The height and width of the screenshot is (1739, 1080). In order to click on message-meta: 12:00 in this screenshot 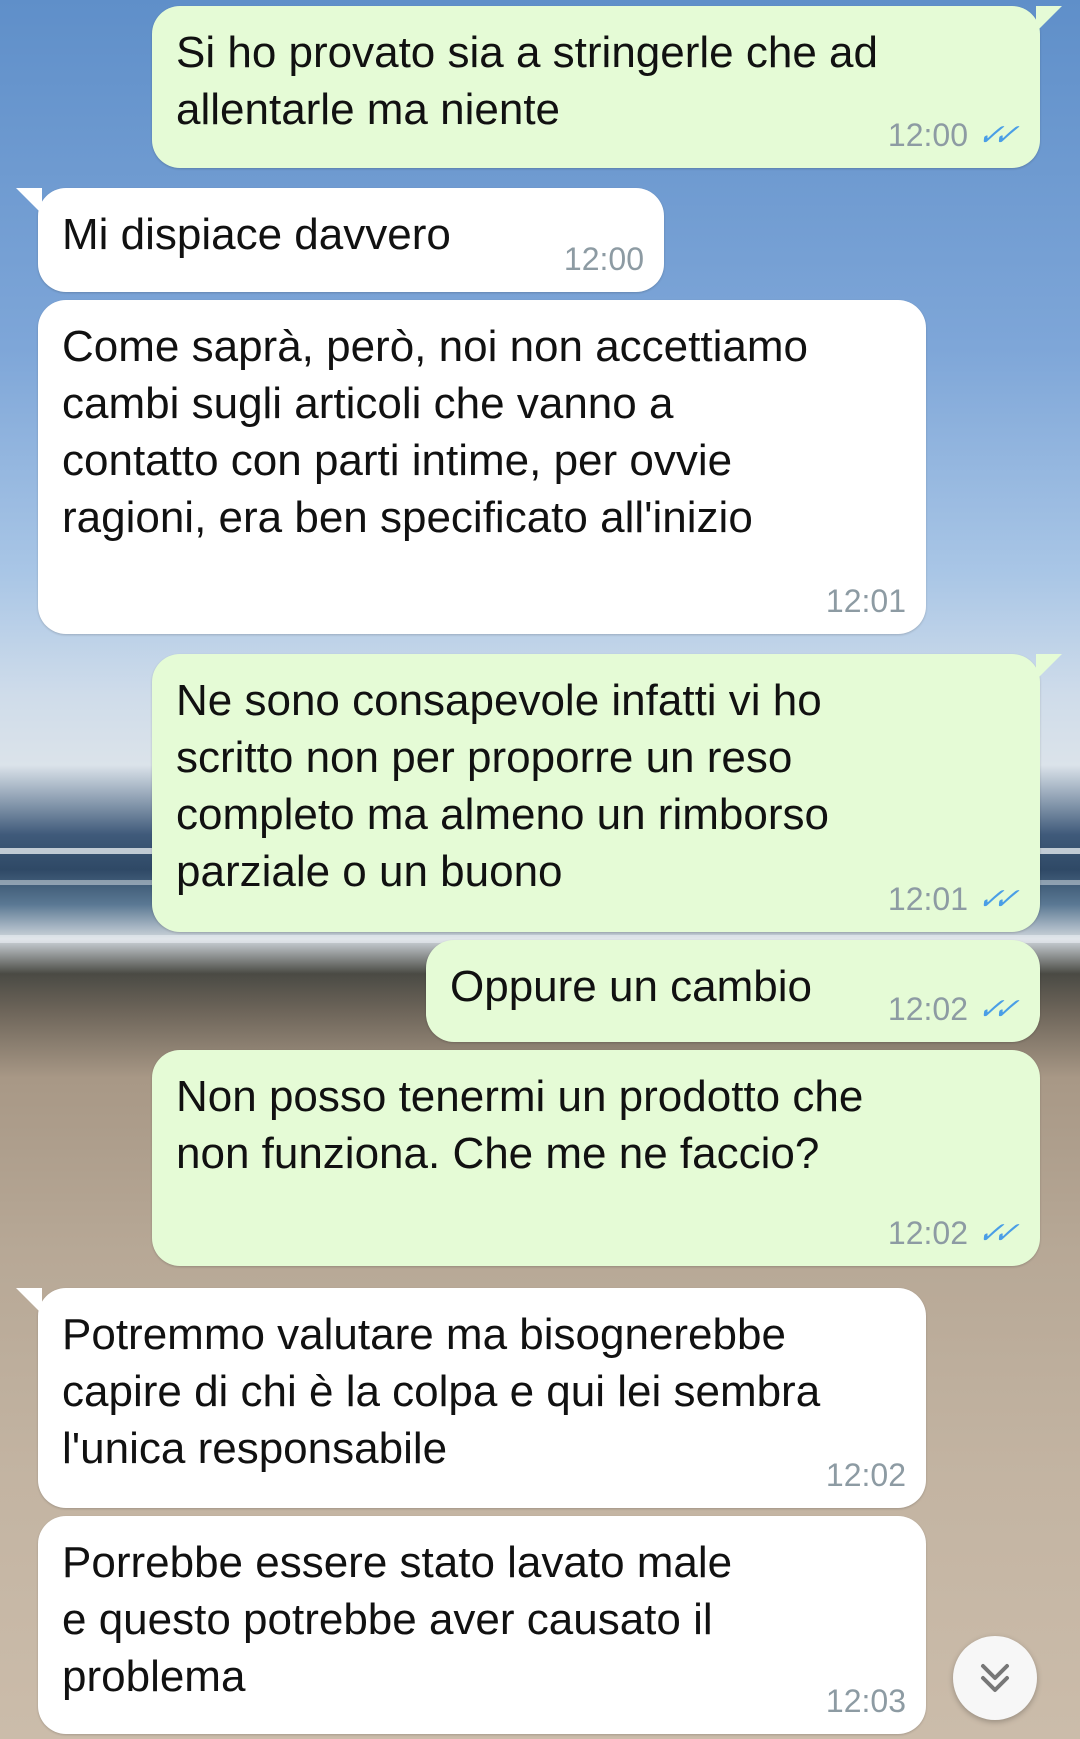, I will do `click(604, 259)`.